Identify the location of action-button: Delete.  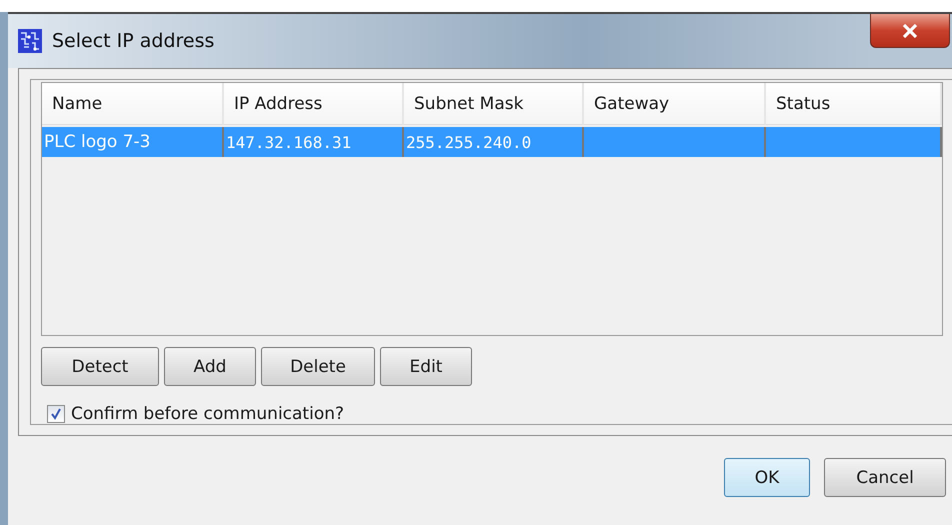
(318, 366).